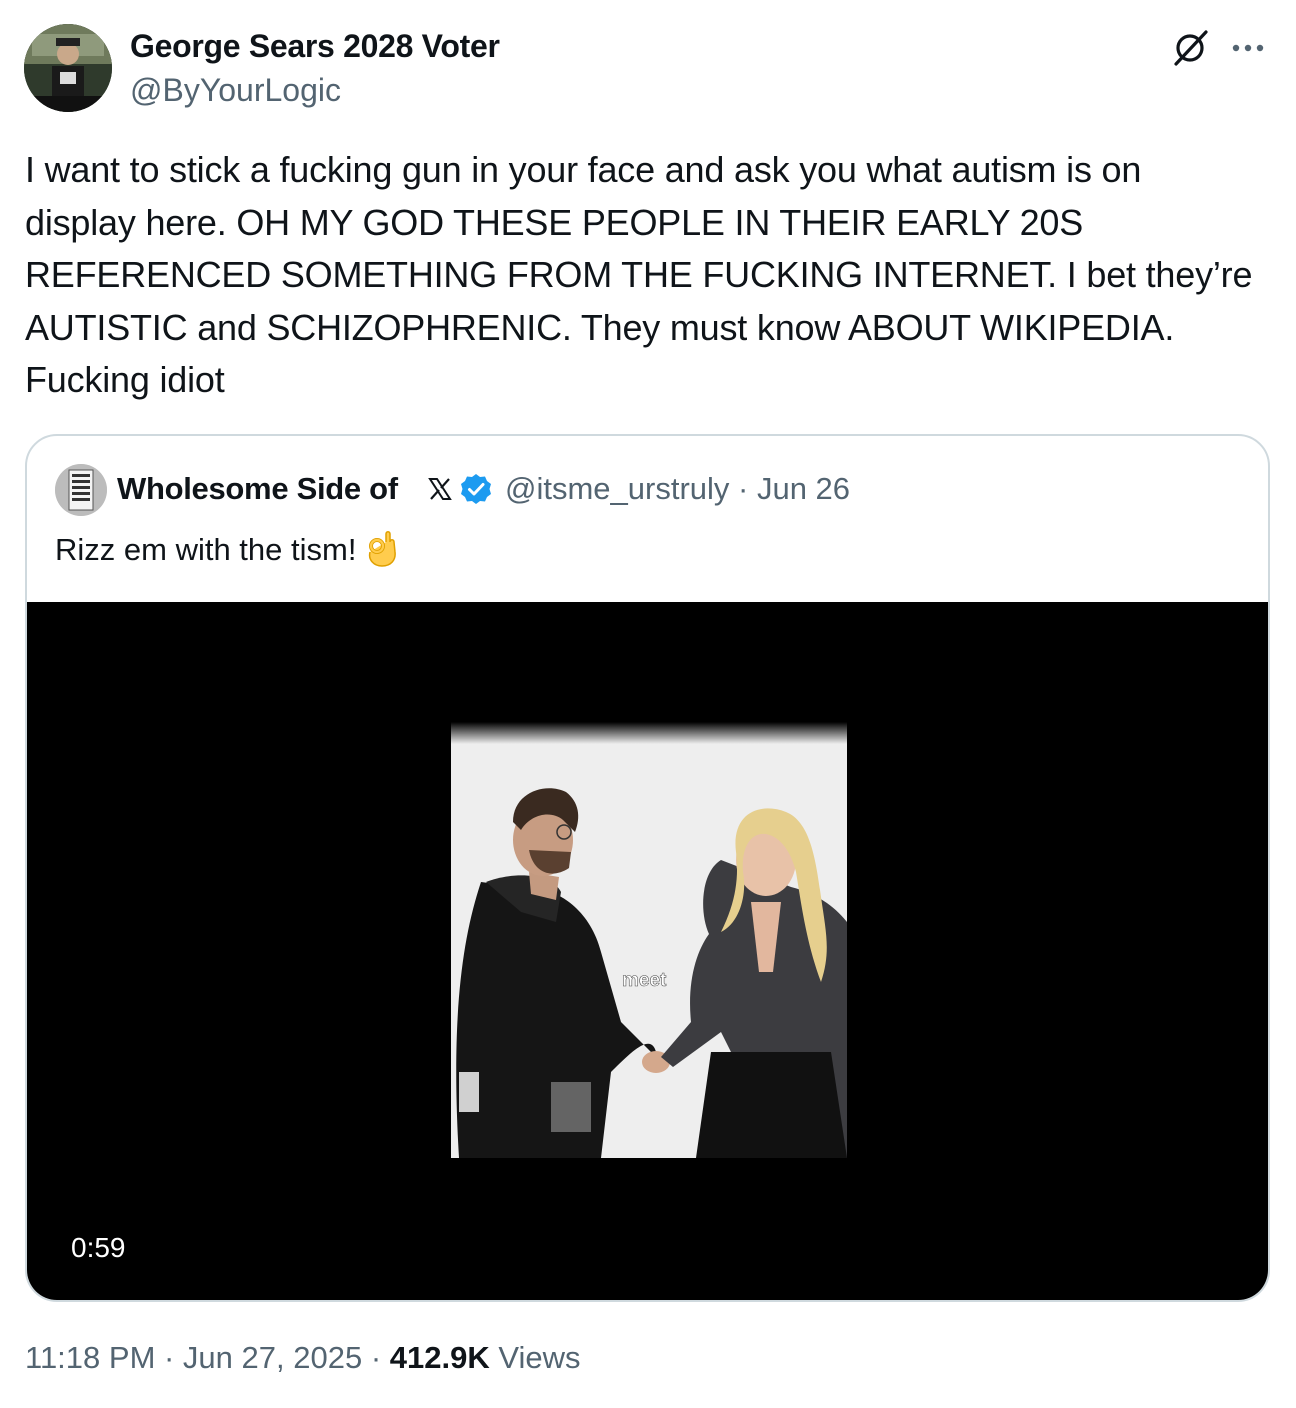 The width and height of the screenshot is (1296, 1408). I want to click on grok-icon, so click(1190, 48).